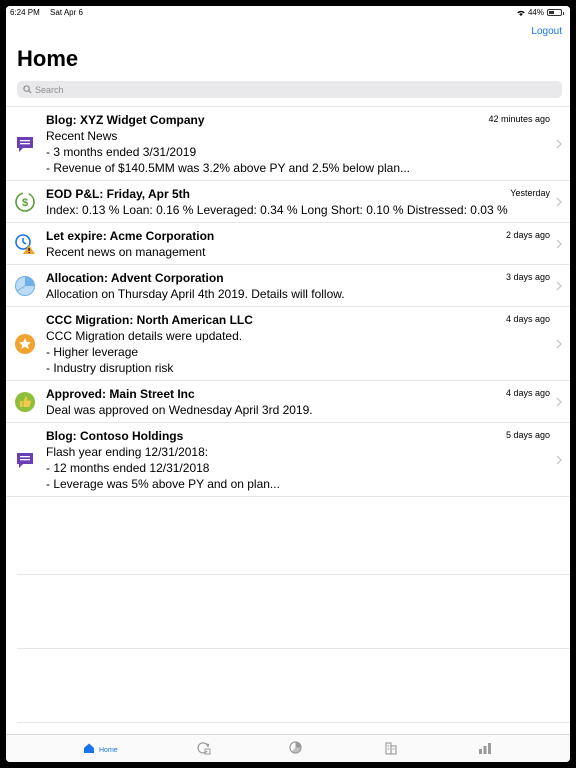 This screenshot has width=576, height=768. What do you see at coordinates (128, 468) in the screenshot?
I see `list-item-line: - 12 months ended 12/31/2018` at bounding box center [128, 468].